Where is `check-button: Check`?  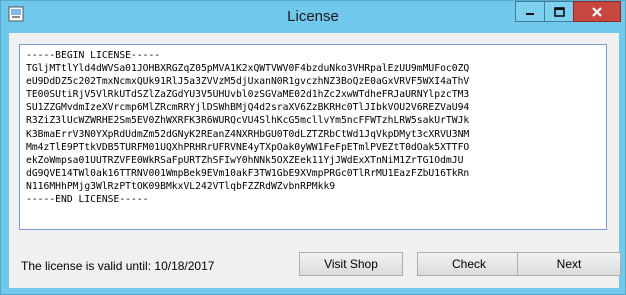
check-button: Check is located at coordinates (469, 264).